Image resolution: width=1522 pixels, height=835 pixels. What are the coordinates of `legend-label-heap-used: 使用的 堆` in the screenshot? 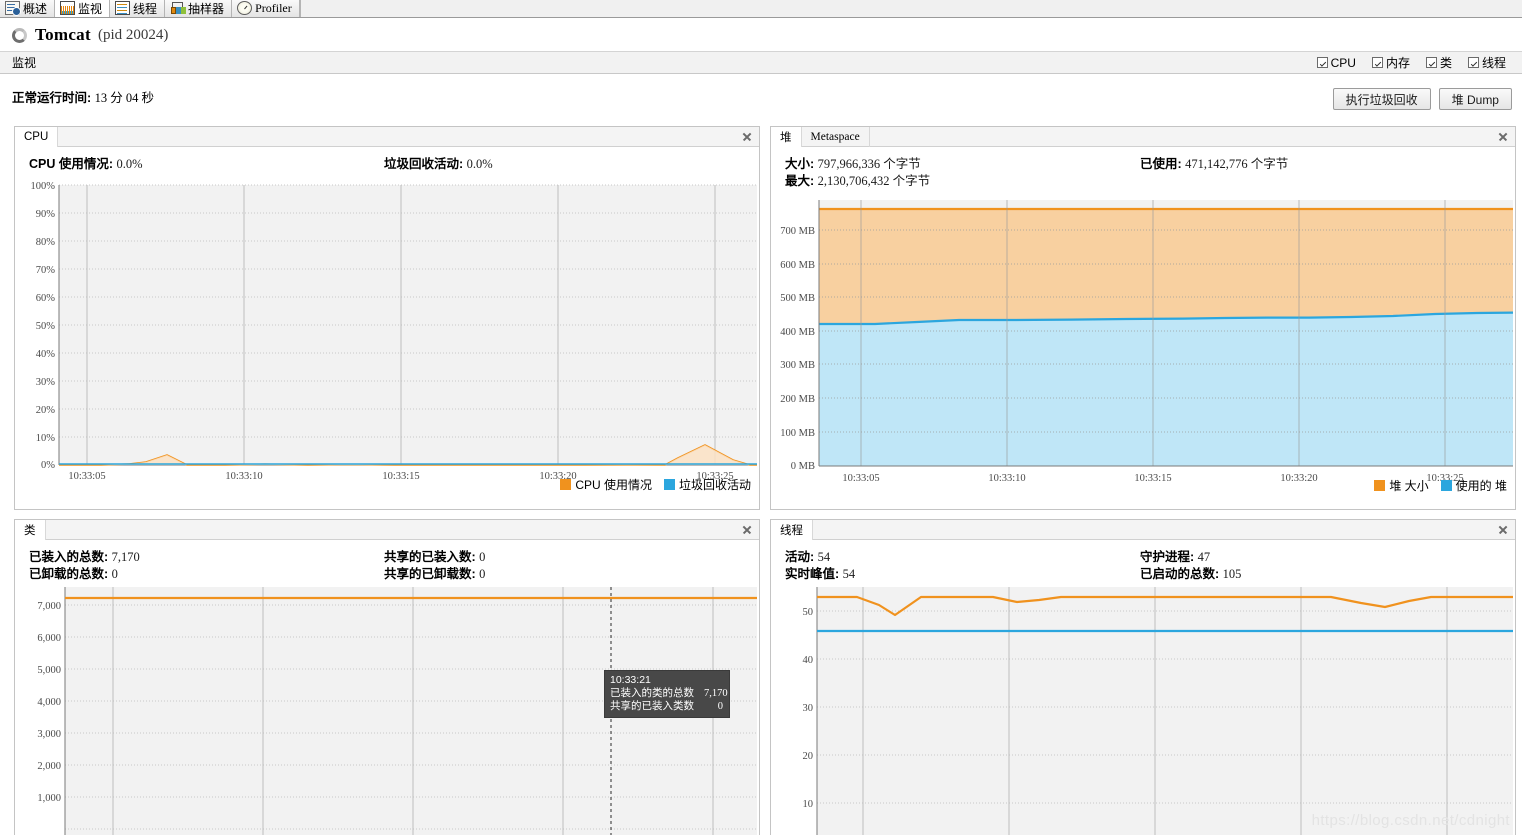 It's located at (1481, 486).